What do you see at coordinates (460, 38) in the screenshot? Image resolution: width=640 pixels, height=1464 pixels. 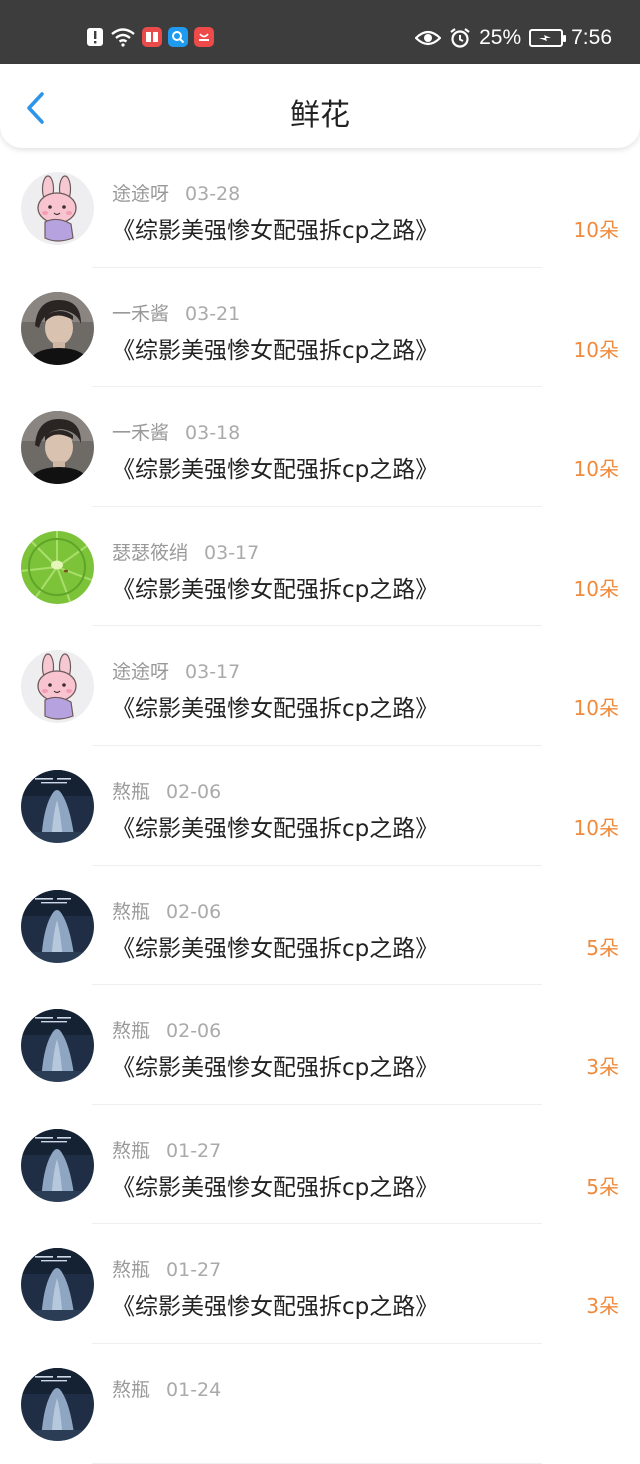 I see `alarm-icon` at bounding box center [460, 38].